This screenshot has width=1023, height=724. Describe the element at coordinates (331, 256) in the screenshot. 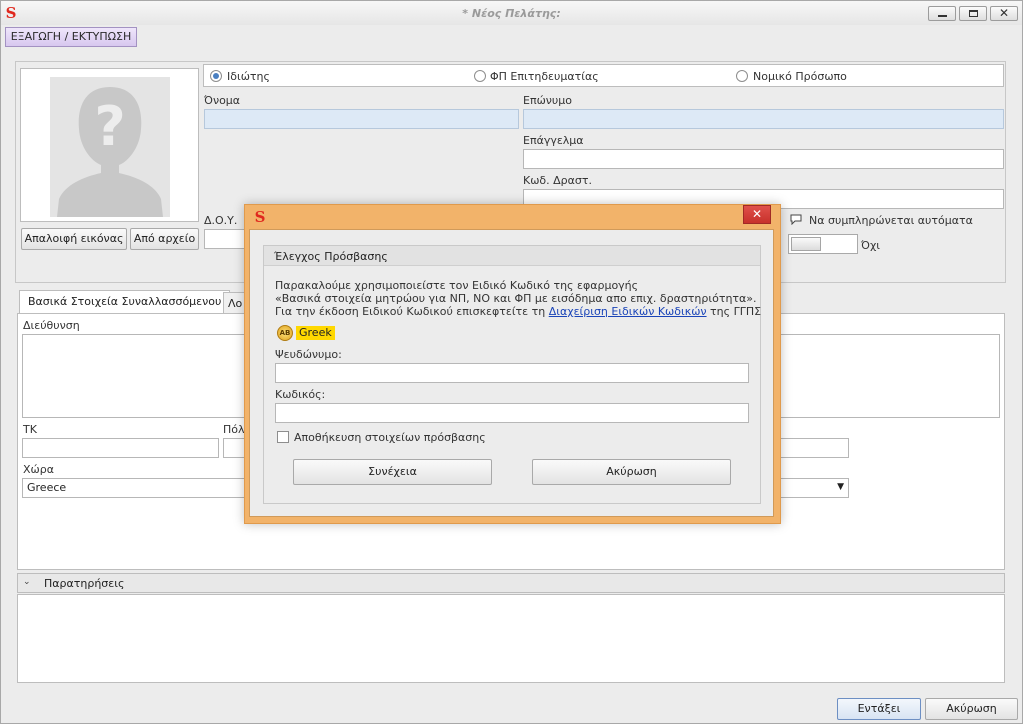

I see `access-group-title: Έλεγχος Πρόσβασης` at that location.